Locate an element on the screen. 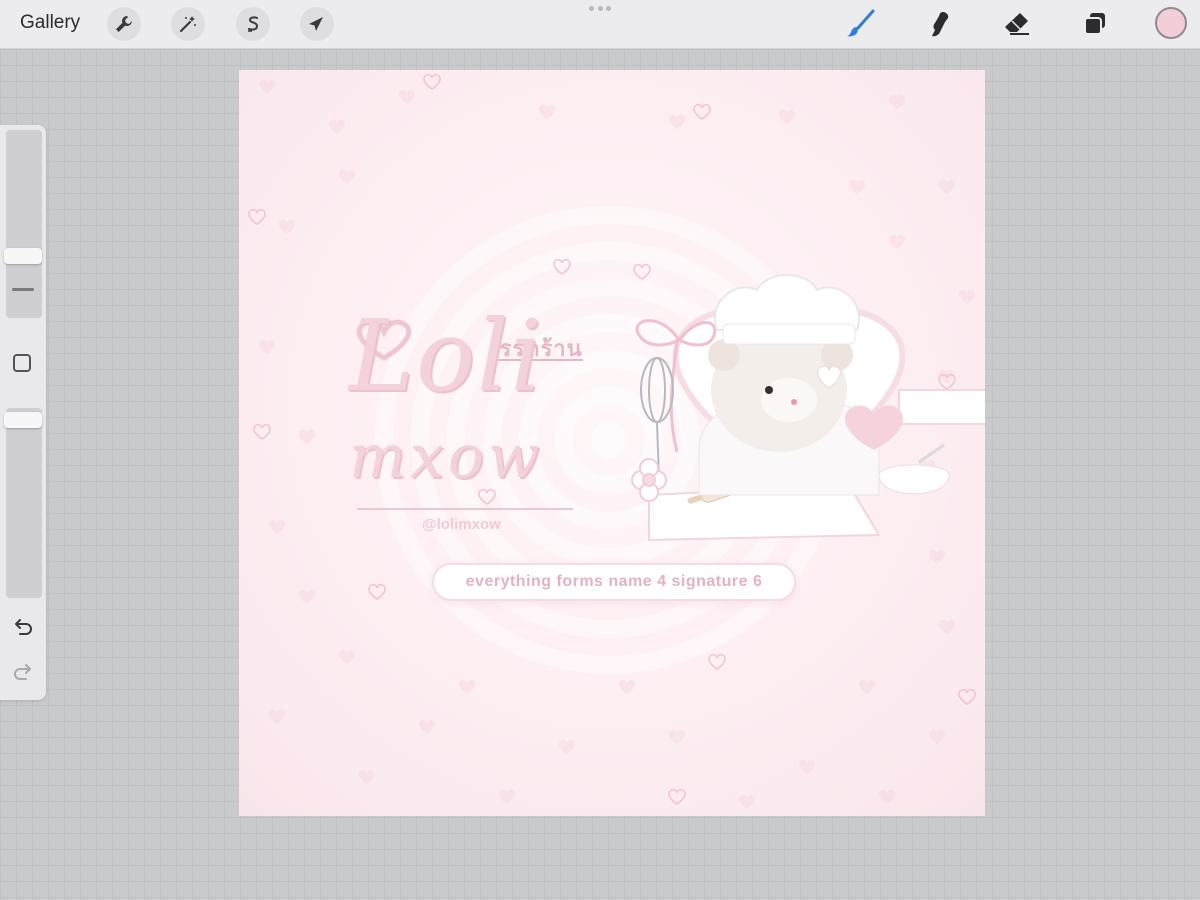 This screenshot has height=900, width=1200. info-pill-text: everything forms name 4 signature 6 is located at coordinates (614, 581).